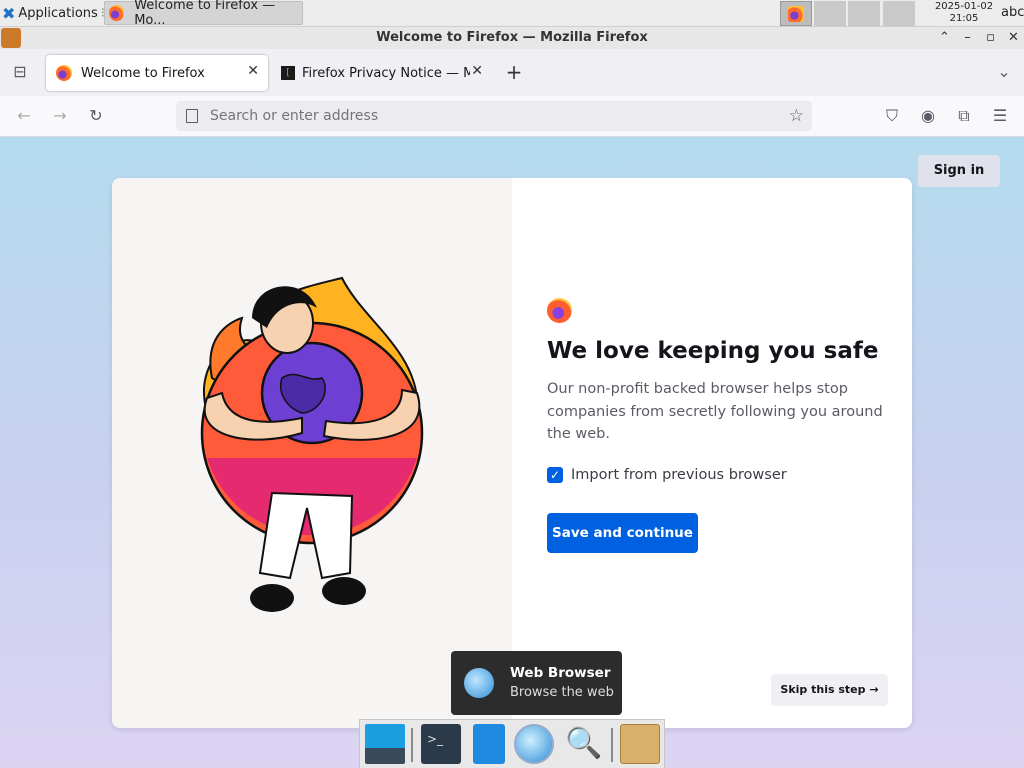 The height and width of the screenshot is (768, 1024). What do you see at coordinates (441, 744) in the screenshot?
I see `terminal-icon: >_` at bounding box center [441, 744].